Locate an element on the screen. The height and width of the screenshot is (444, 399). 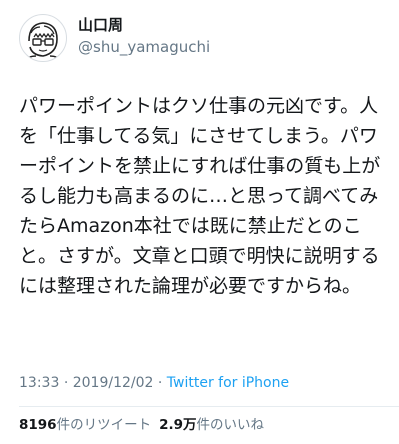
engagement-stats: 8196件のリツイート 2.9万件のいいね is located at coordinates (141, 425).